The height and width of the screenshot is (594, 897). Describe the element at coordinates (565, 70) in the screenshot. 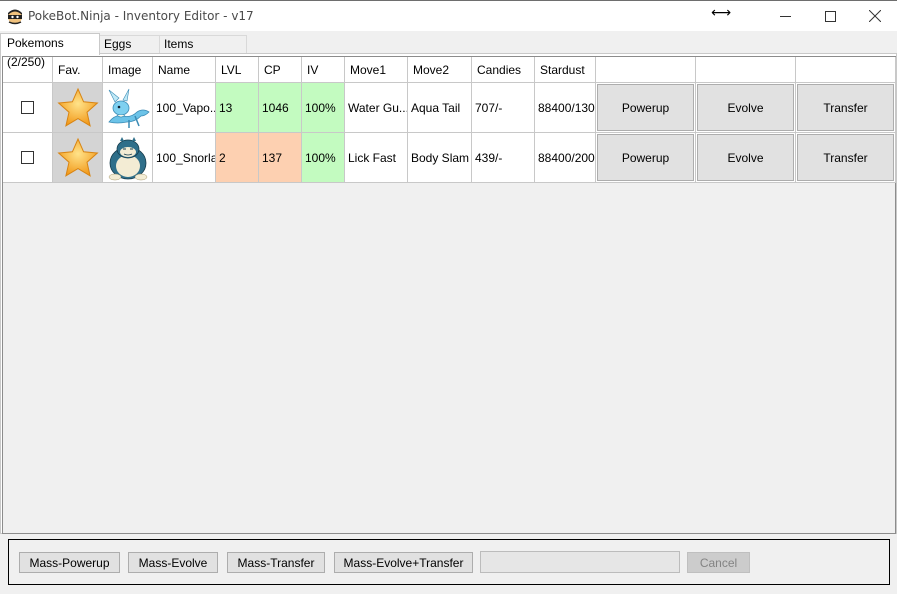

I see `header-stardust: Stardust` at that location.